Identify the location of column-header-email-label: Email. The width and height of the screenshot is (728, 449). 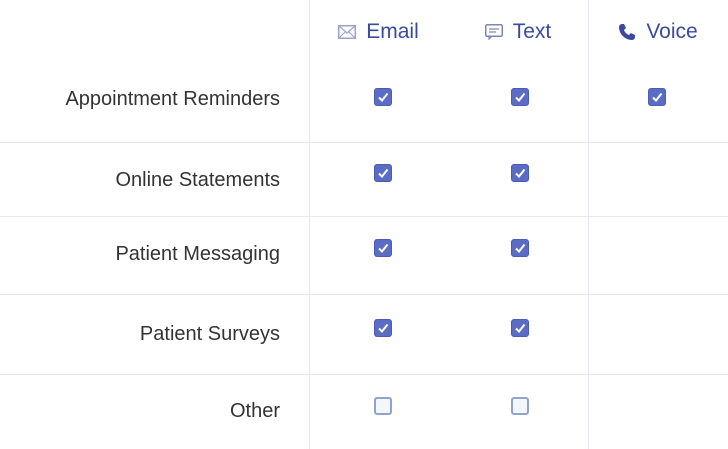
(392, 31).